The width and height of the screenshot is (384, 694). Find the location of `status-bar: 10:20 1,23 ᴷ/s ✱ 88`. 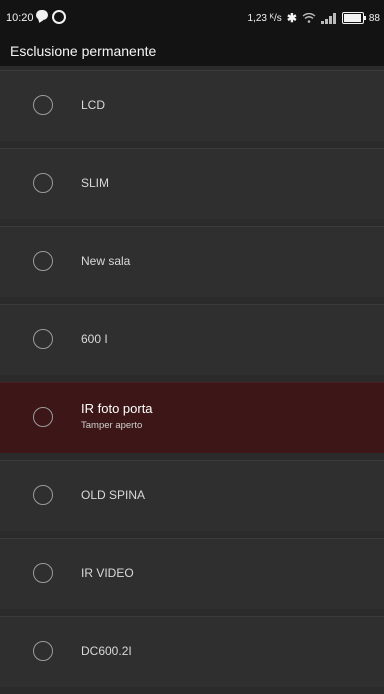

status-bar: 10:20 1,23 ᴷ/s ✱ 88 is located at coordinates (192, 17).